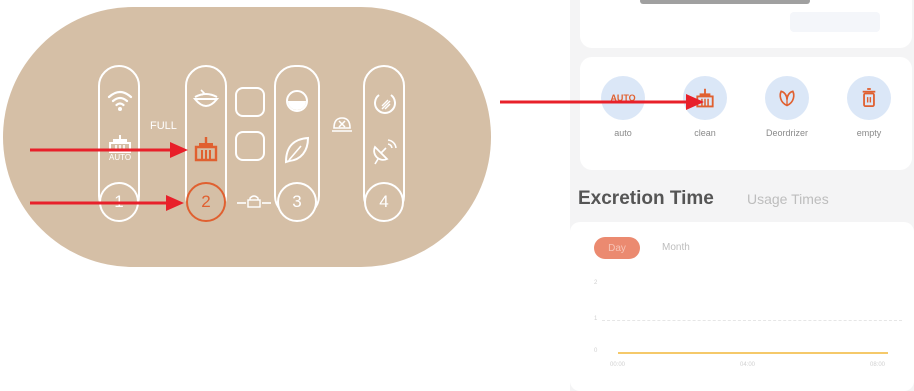 This screenshot has height=391, width=914. I want to click on device-image-card, so click(746, 24).